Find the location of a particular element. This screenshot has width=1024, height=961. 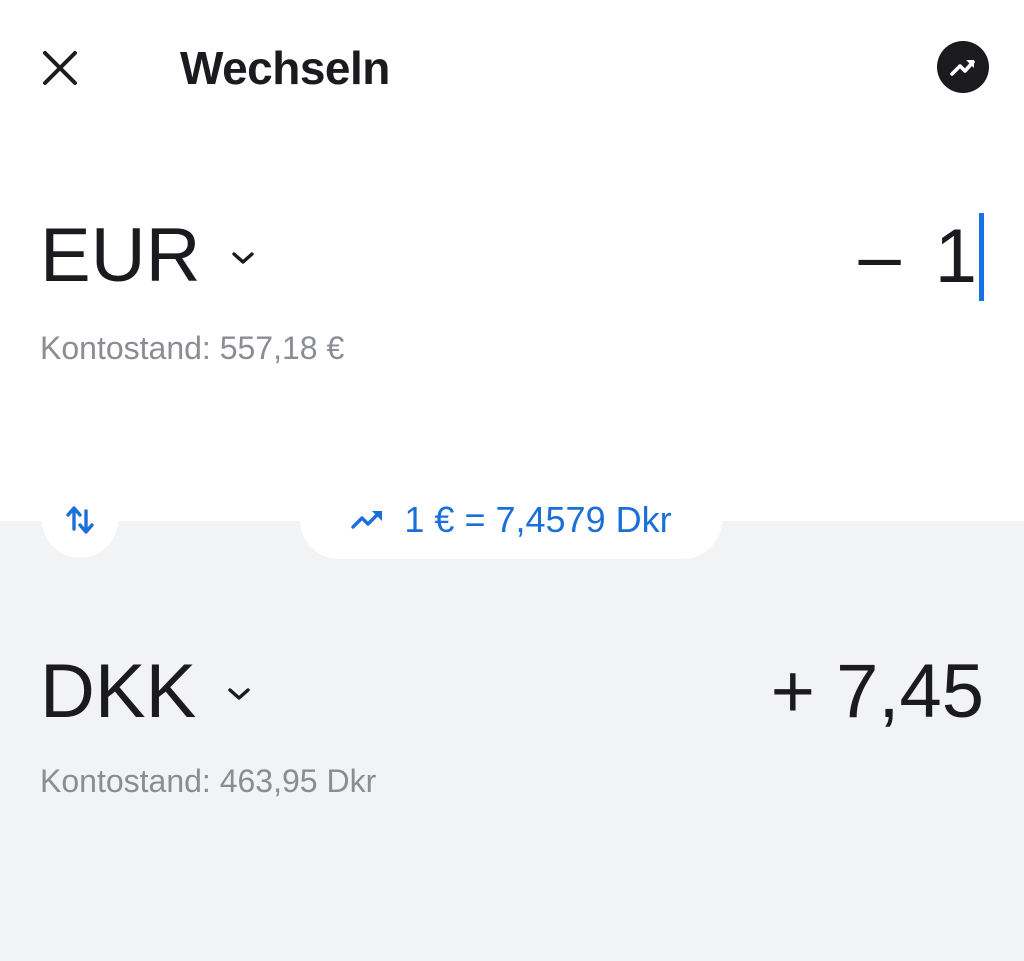

from-currency-selector: EUR is located at coordinates (148, 256).